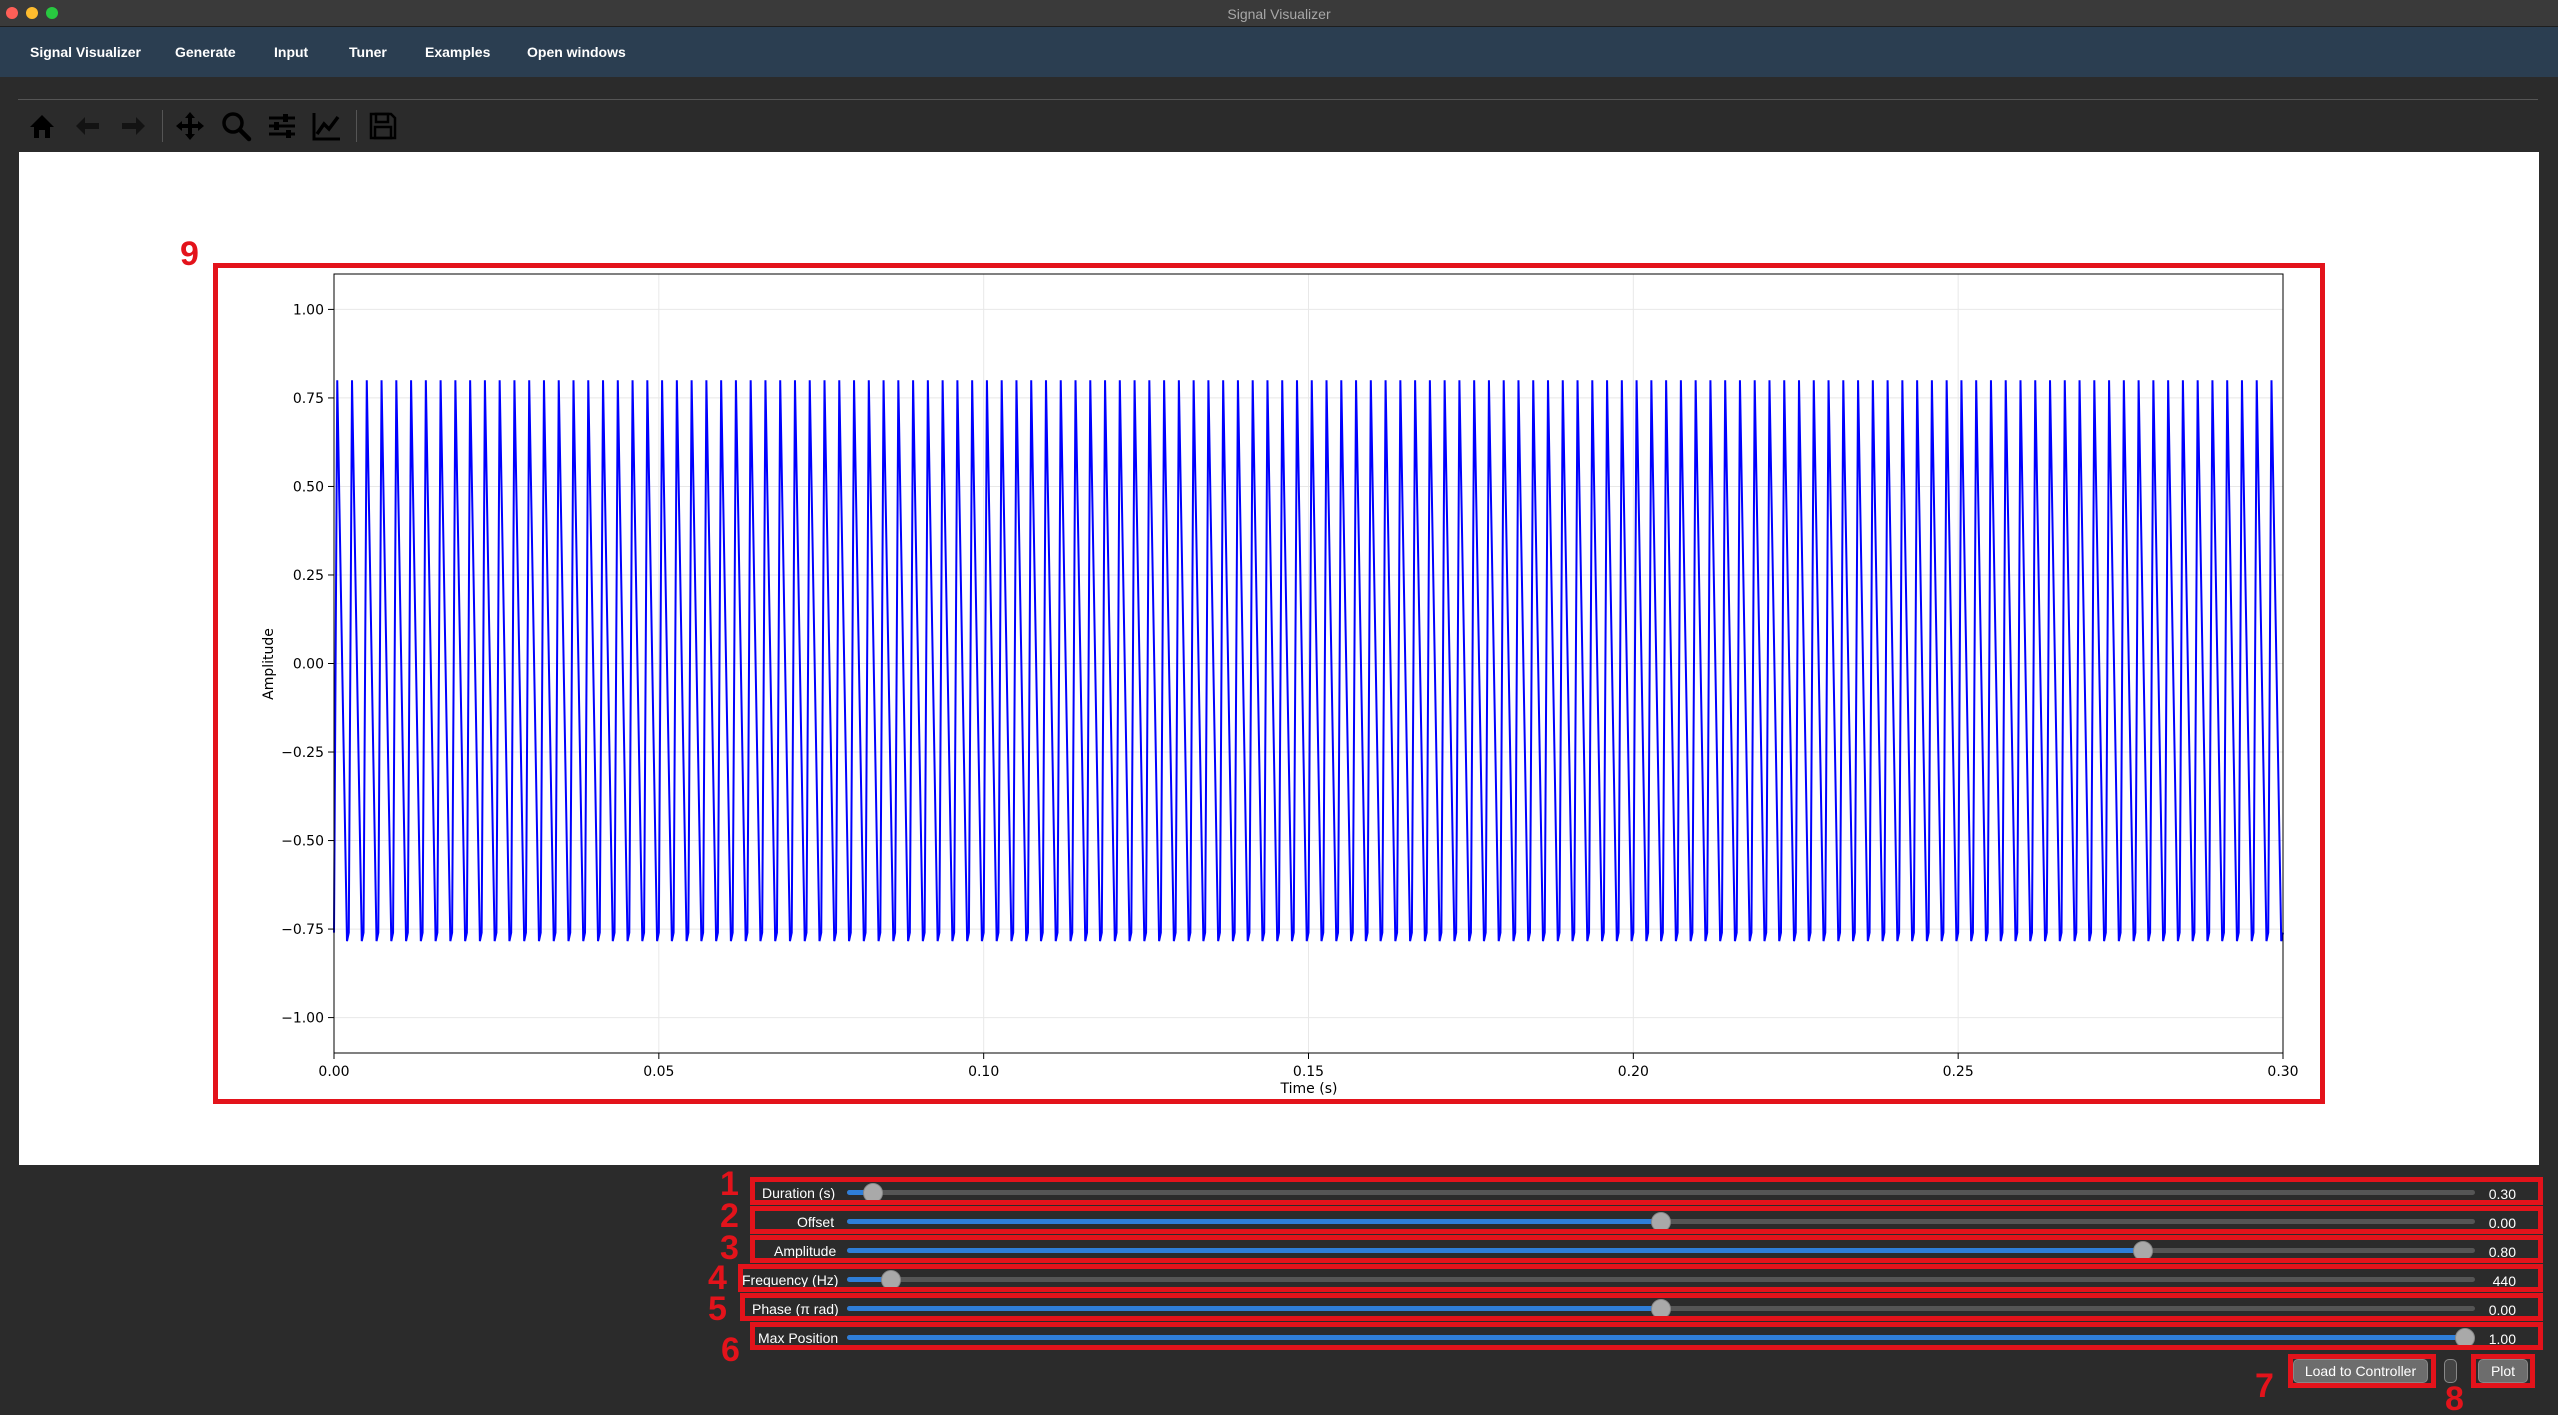 Image resolution: width=2558 pixels, height=1415 pixels. Describe the element at coordinates (729, 1184) in the screenshot. I see `annotation-label-1: 1` at that location.